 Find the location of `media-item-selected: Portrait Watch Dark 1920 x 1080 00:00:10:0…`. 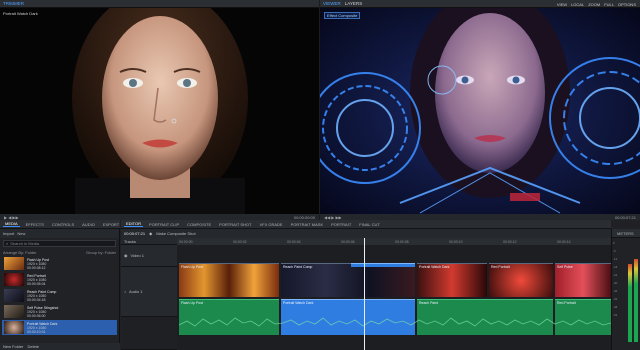

media-item-selected: Portrait Watch Dark 1920 x 1080 00:00:10:0… is located at coordinates (59, 327).